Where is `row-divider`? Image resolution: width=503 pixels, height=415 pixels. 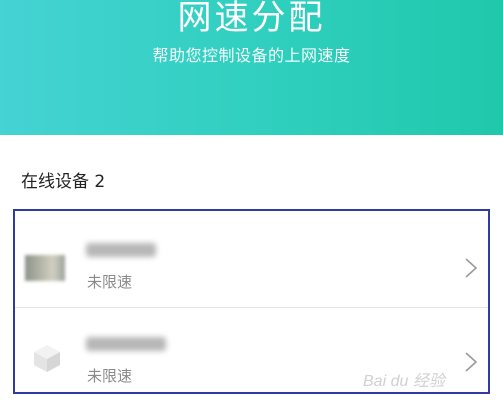 row-divider is located at coordinates (251, 307).